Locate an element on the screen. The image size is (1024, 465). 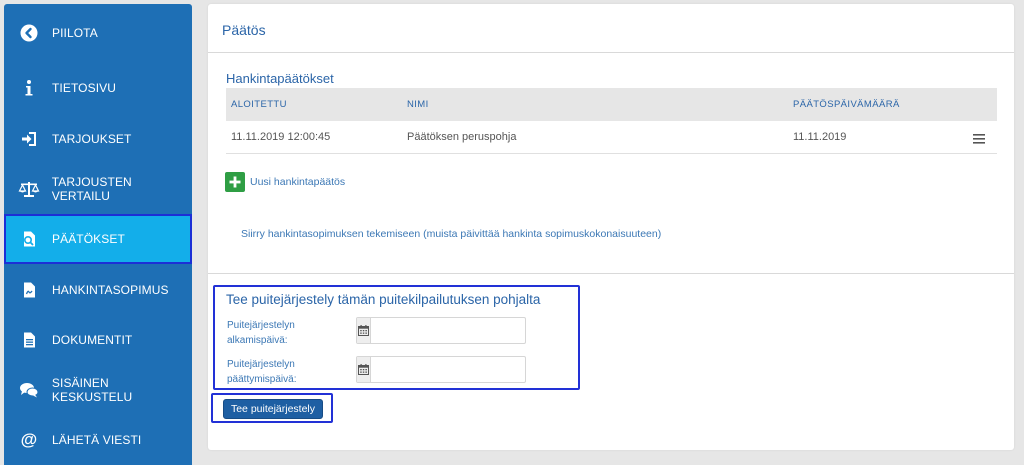
column-header-name: NIMI is located at coordinates (418, 104).